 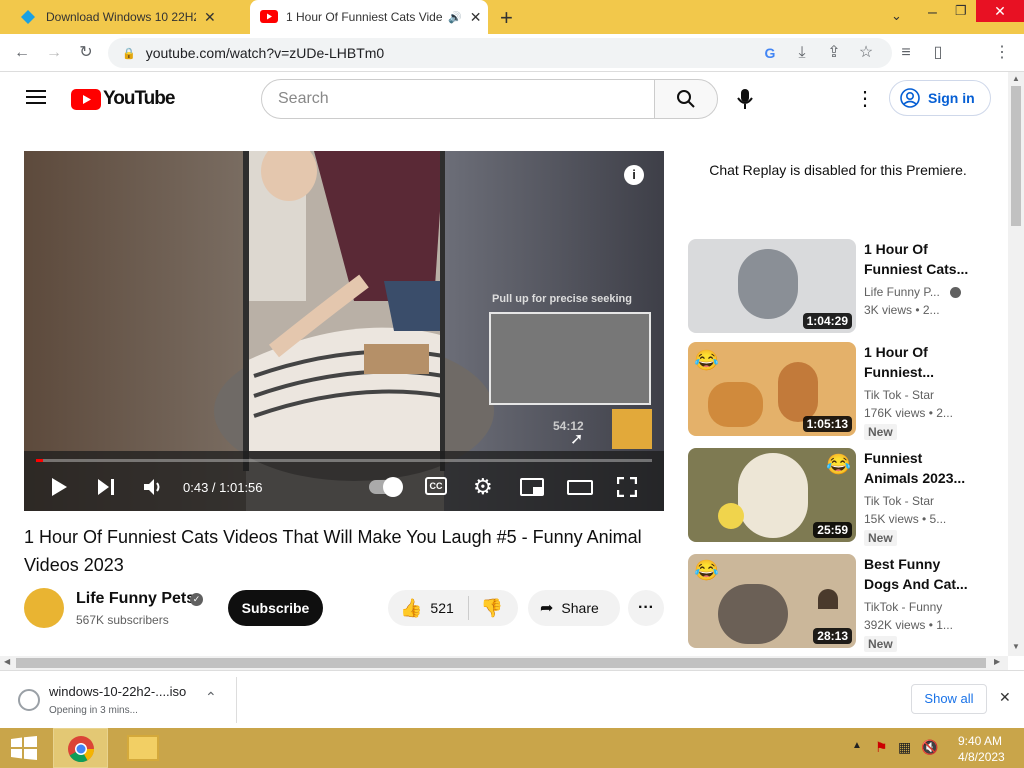 I want to click on next-icon, so click(x=106, y=489).